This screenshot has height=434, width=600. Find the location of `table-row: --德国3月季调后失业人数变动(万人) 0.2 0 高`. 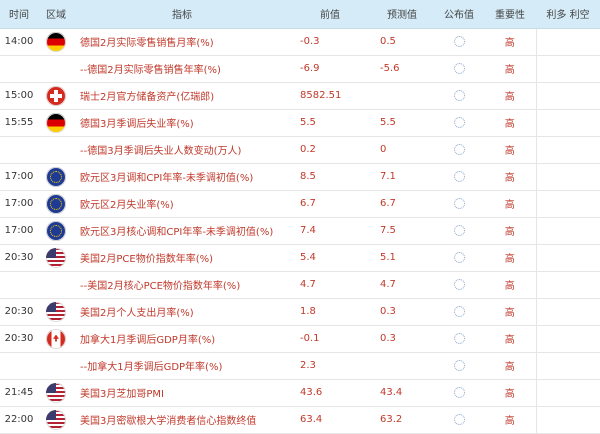

table-row: --德国3月季调后失业人数变动(万人) 0.2 0 高 is located at coordinates (300, 150).